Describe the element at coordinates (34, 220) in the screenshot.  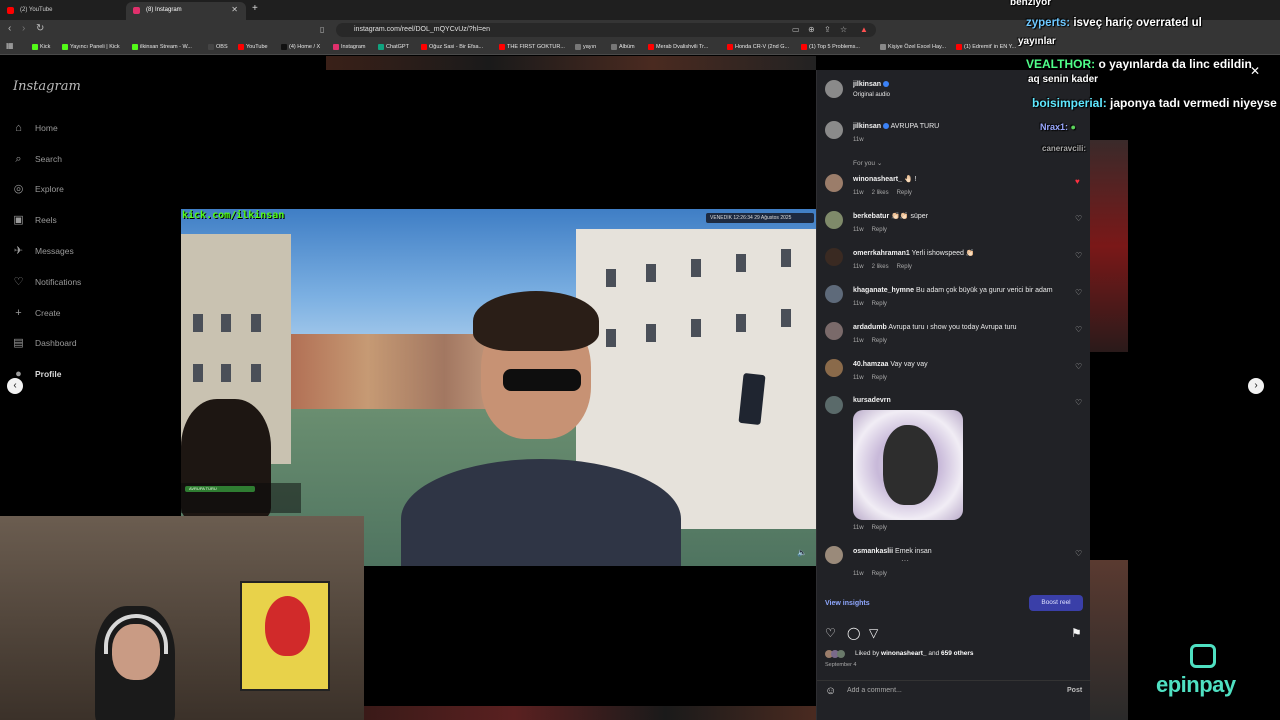
I see `nav-reels: ▣ Reels` at that location.